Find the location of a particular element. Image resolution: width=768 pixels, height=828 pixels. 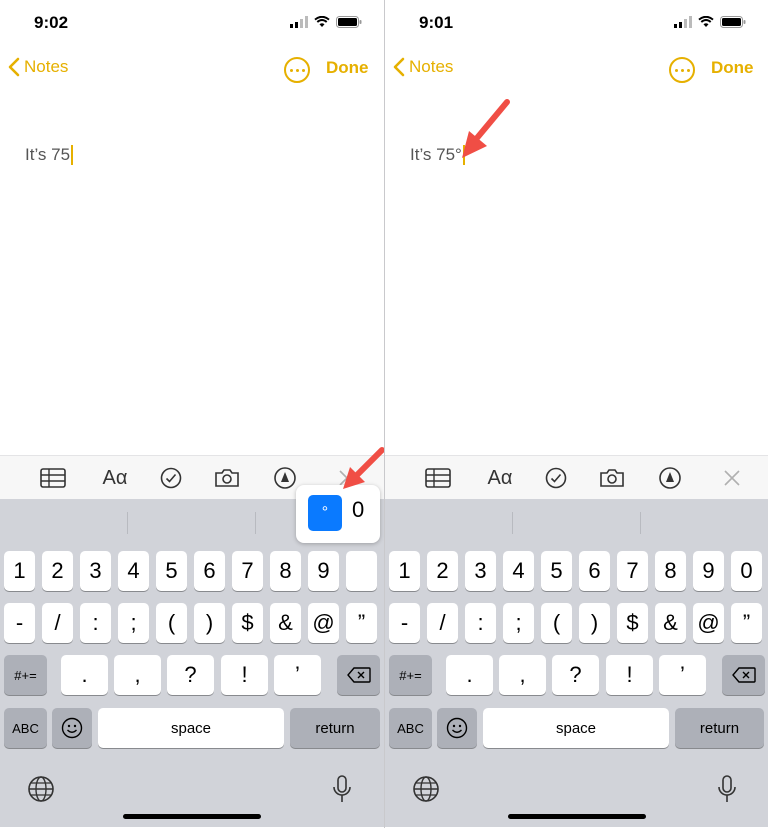

status-time: 9:02 is located at coordinates (51, 22).